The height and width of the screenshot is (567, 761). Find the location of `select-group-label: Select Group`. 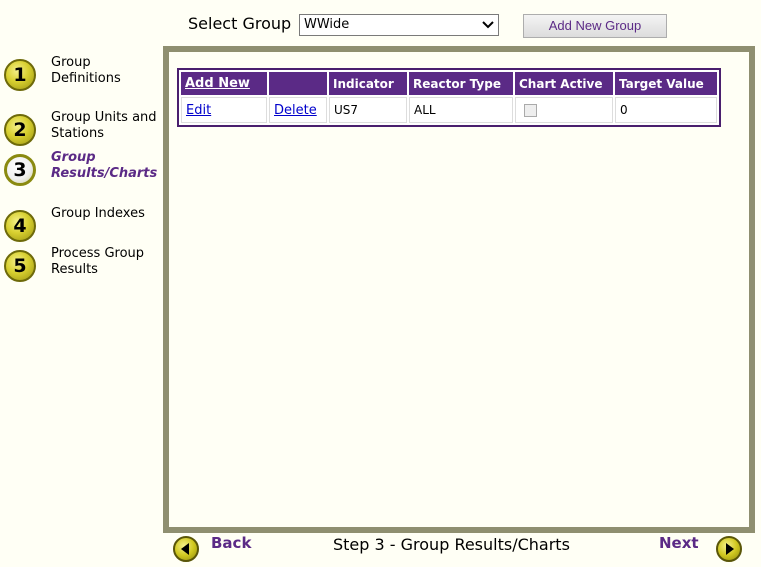

select-group-label: Select Group is located at coordinates (240, 23).